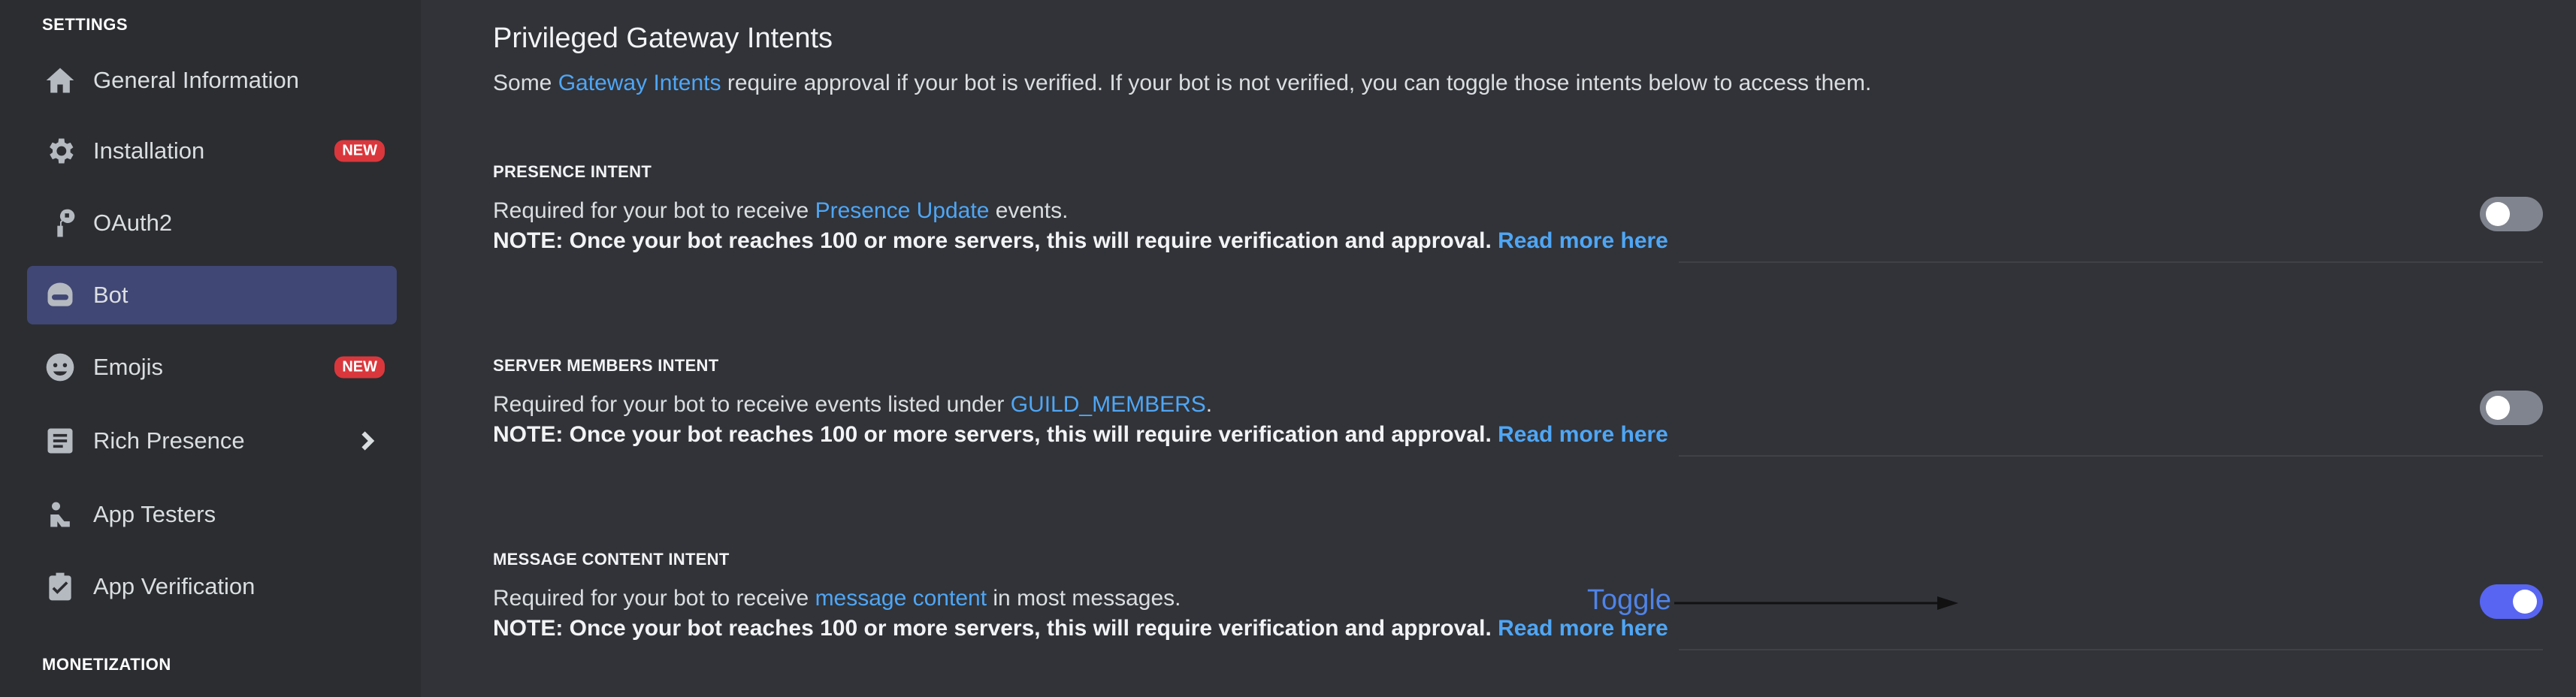 The image size is (2576, 697). I want to click on toggle-annotation-label: Toggle, so click(1629, 600).